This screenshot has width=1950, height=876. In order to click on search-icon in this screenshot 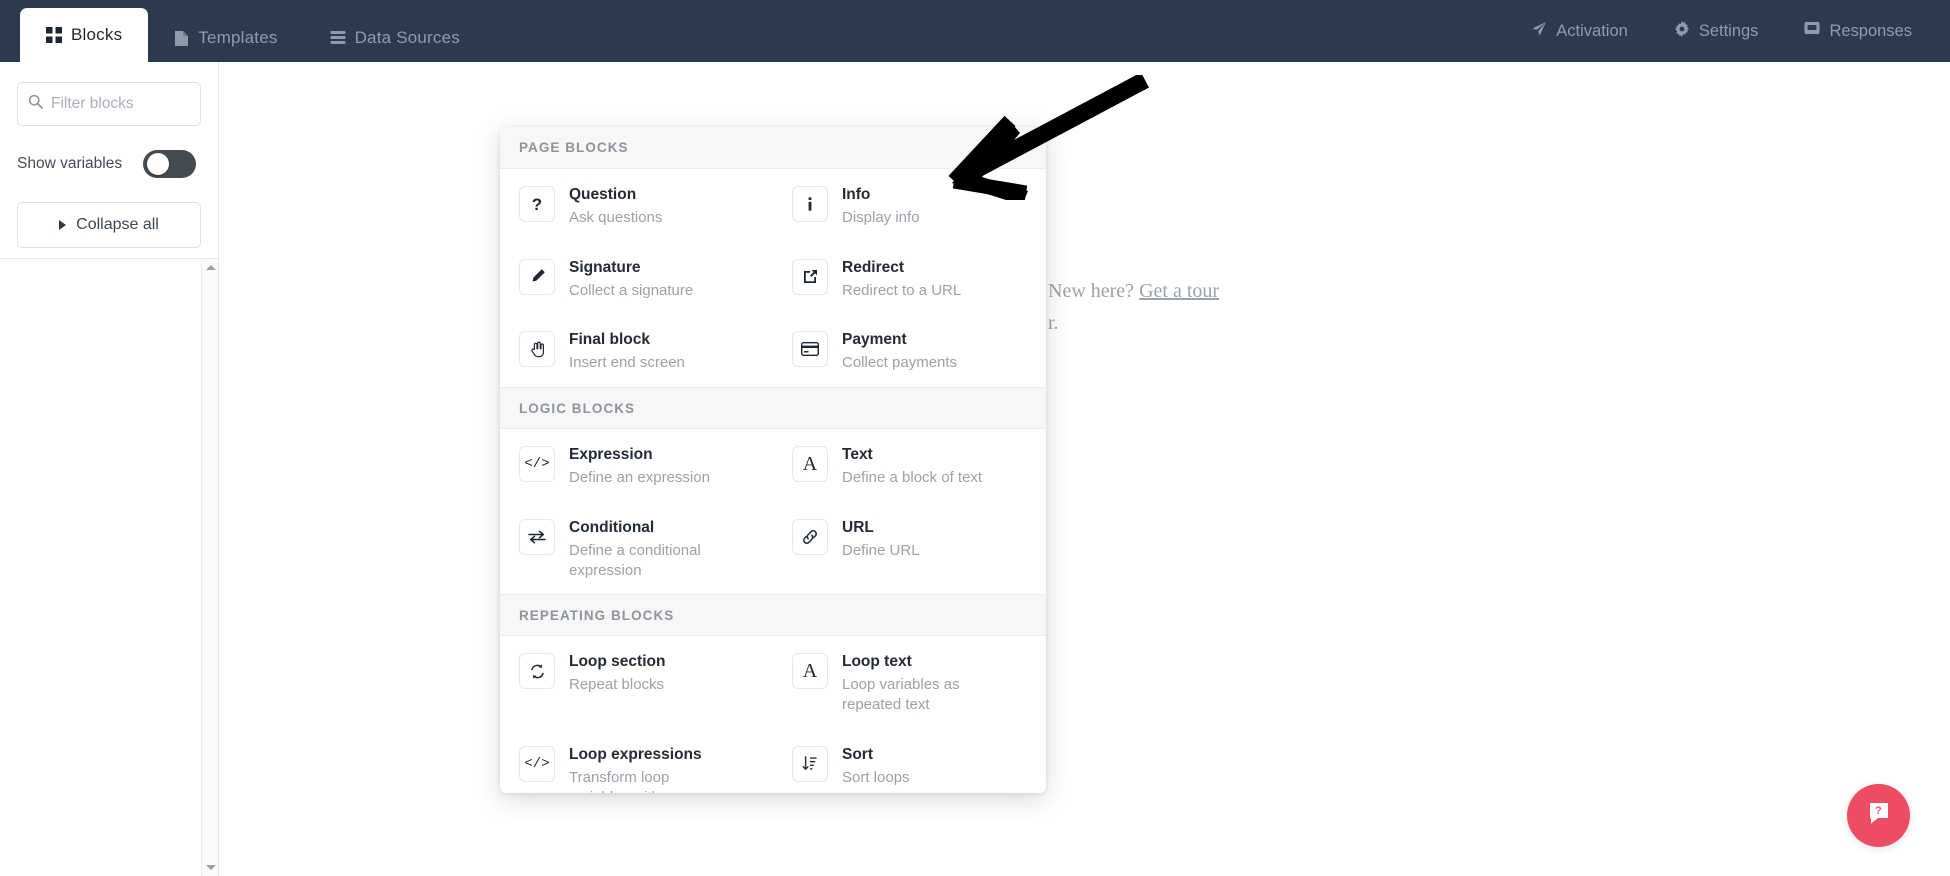, I will do `click(35, 104)`.